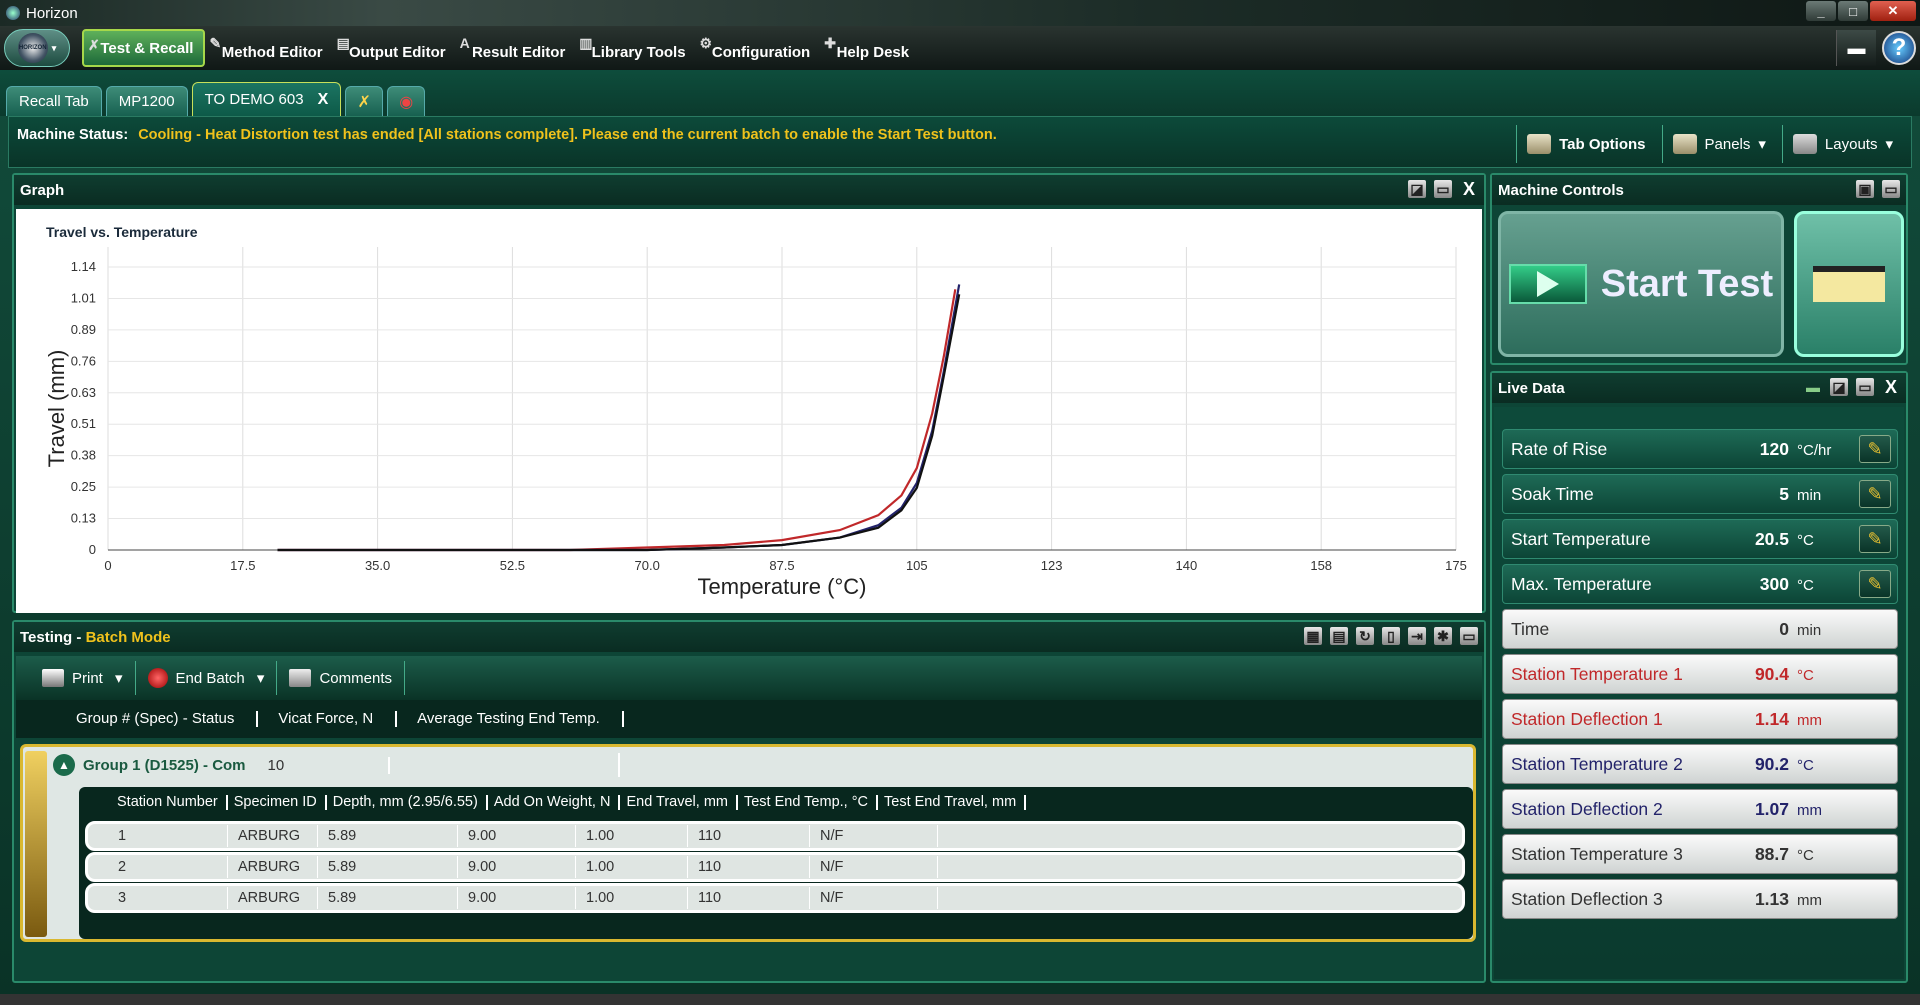 This screenshot has height=1005, width=1920. I want to click on close-icon: ✕, so click(1893, 11).